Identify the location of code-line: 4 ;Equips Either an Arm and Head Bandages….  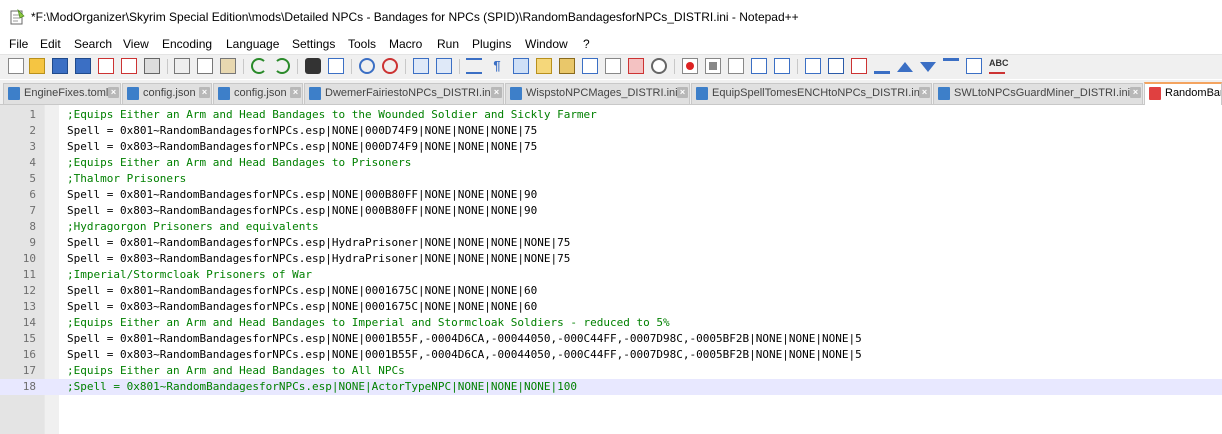
(611, 163).